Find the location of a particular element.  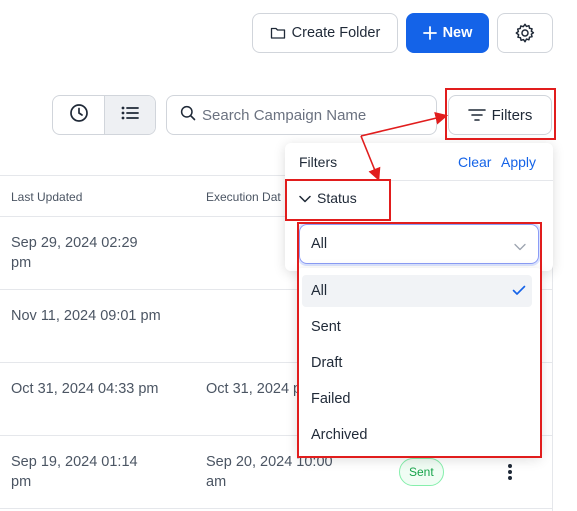

last-updated-cell: Oct 31, 2024 04:33 pm is located at coordinates (85, 389).